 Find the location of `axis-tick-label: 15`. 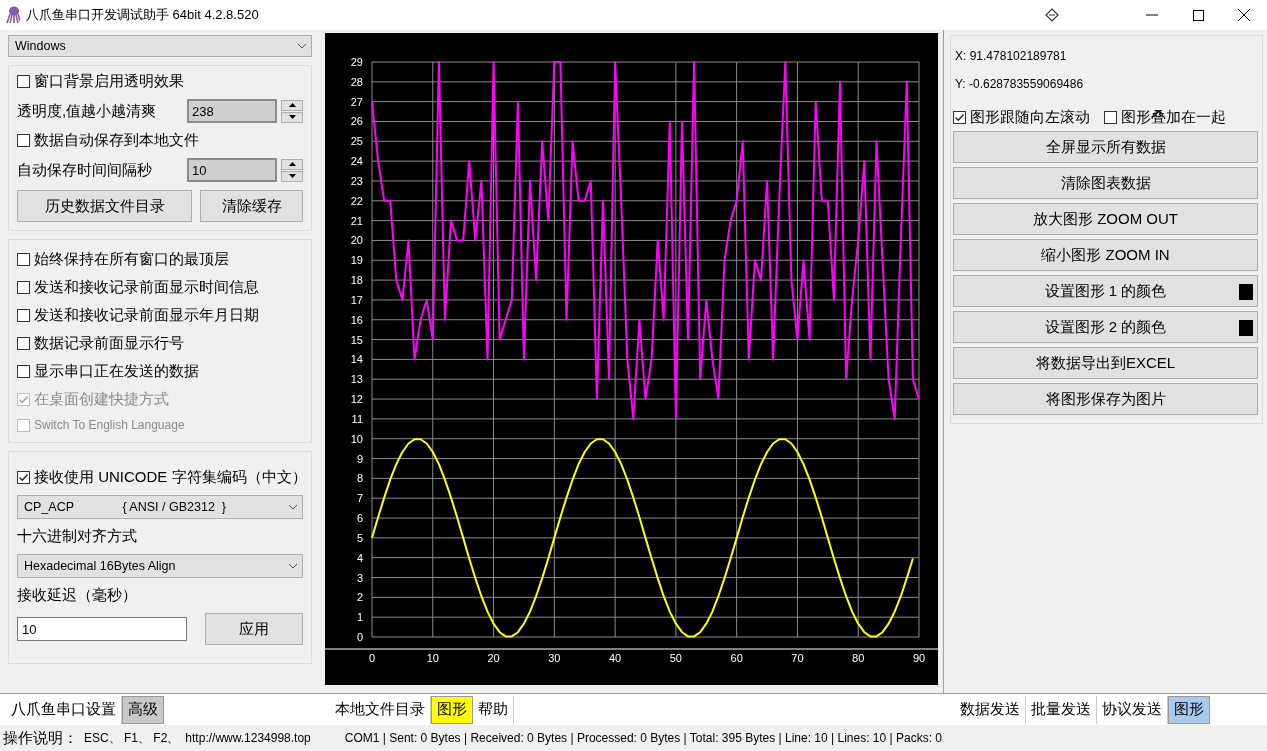

axis-tick-label: 15 is located at coordinates (356, 339).